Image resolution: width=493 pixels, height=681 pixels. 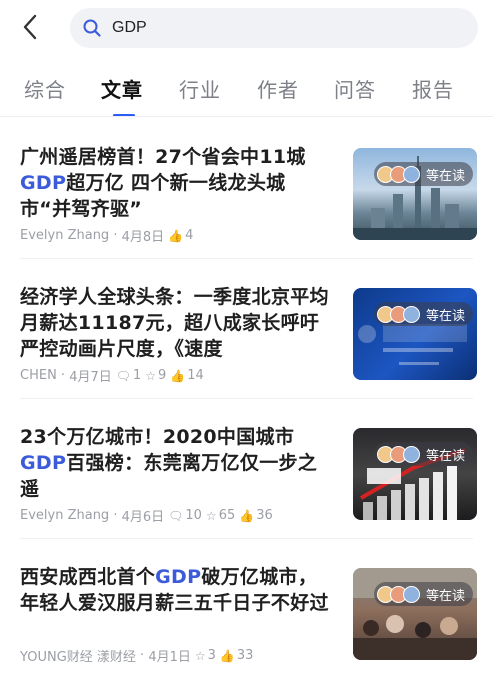 I want to click on star-count: ☆ 3, so click(x=205, y=655).